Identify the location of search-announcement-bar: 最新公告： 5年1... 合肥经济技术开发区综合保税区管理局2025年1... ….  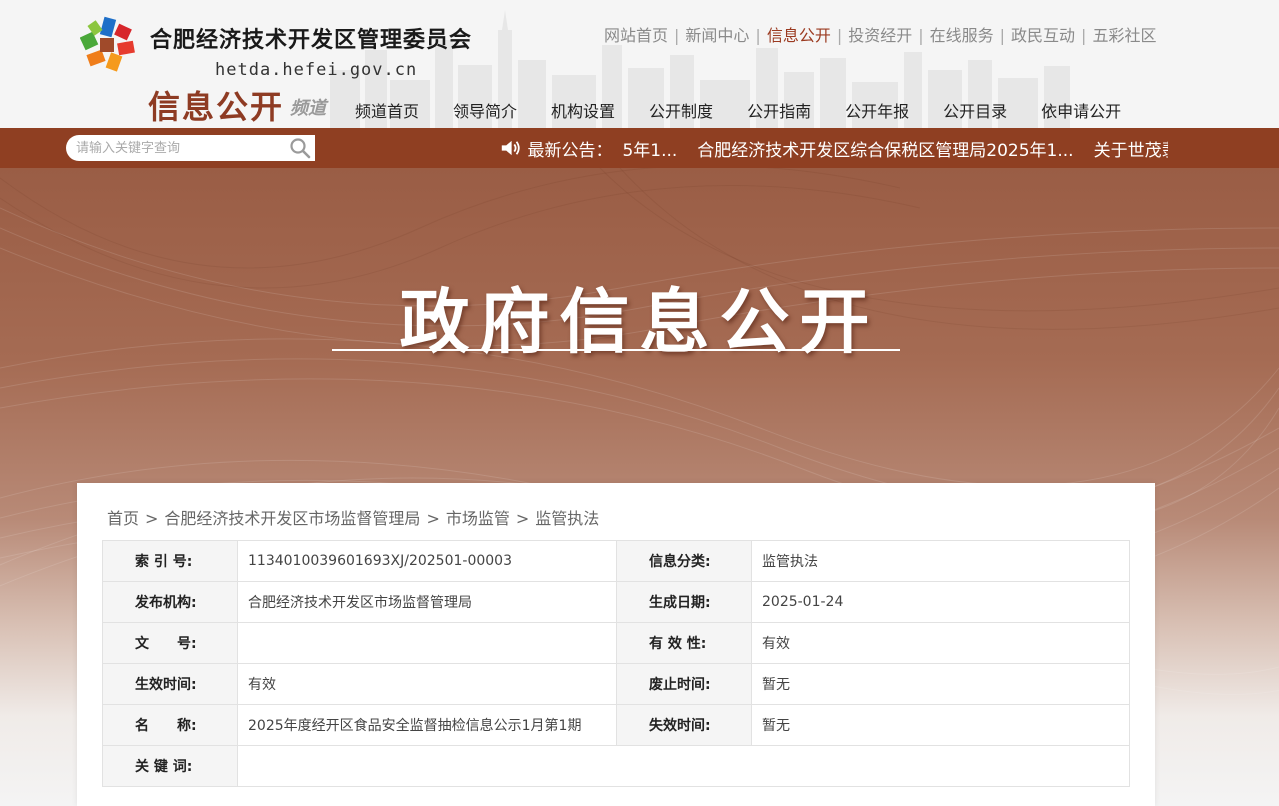
(639, 148).